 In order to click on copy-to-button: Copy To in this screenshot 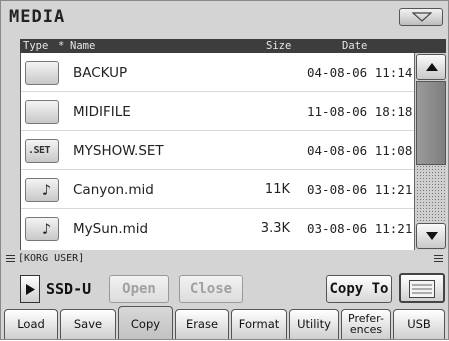, I will do `click(359, 289)`.